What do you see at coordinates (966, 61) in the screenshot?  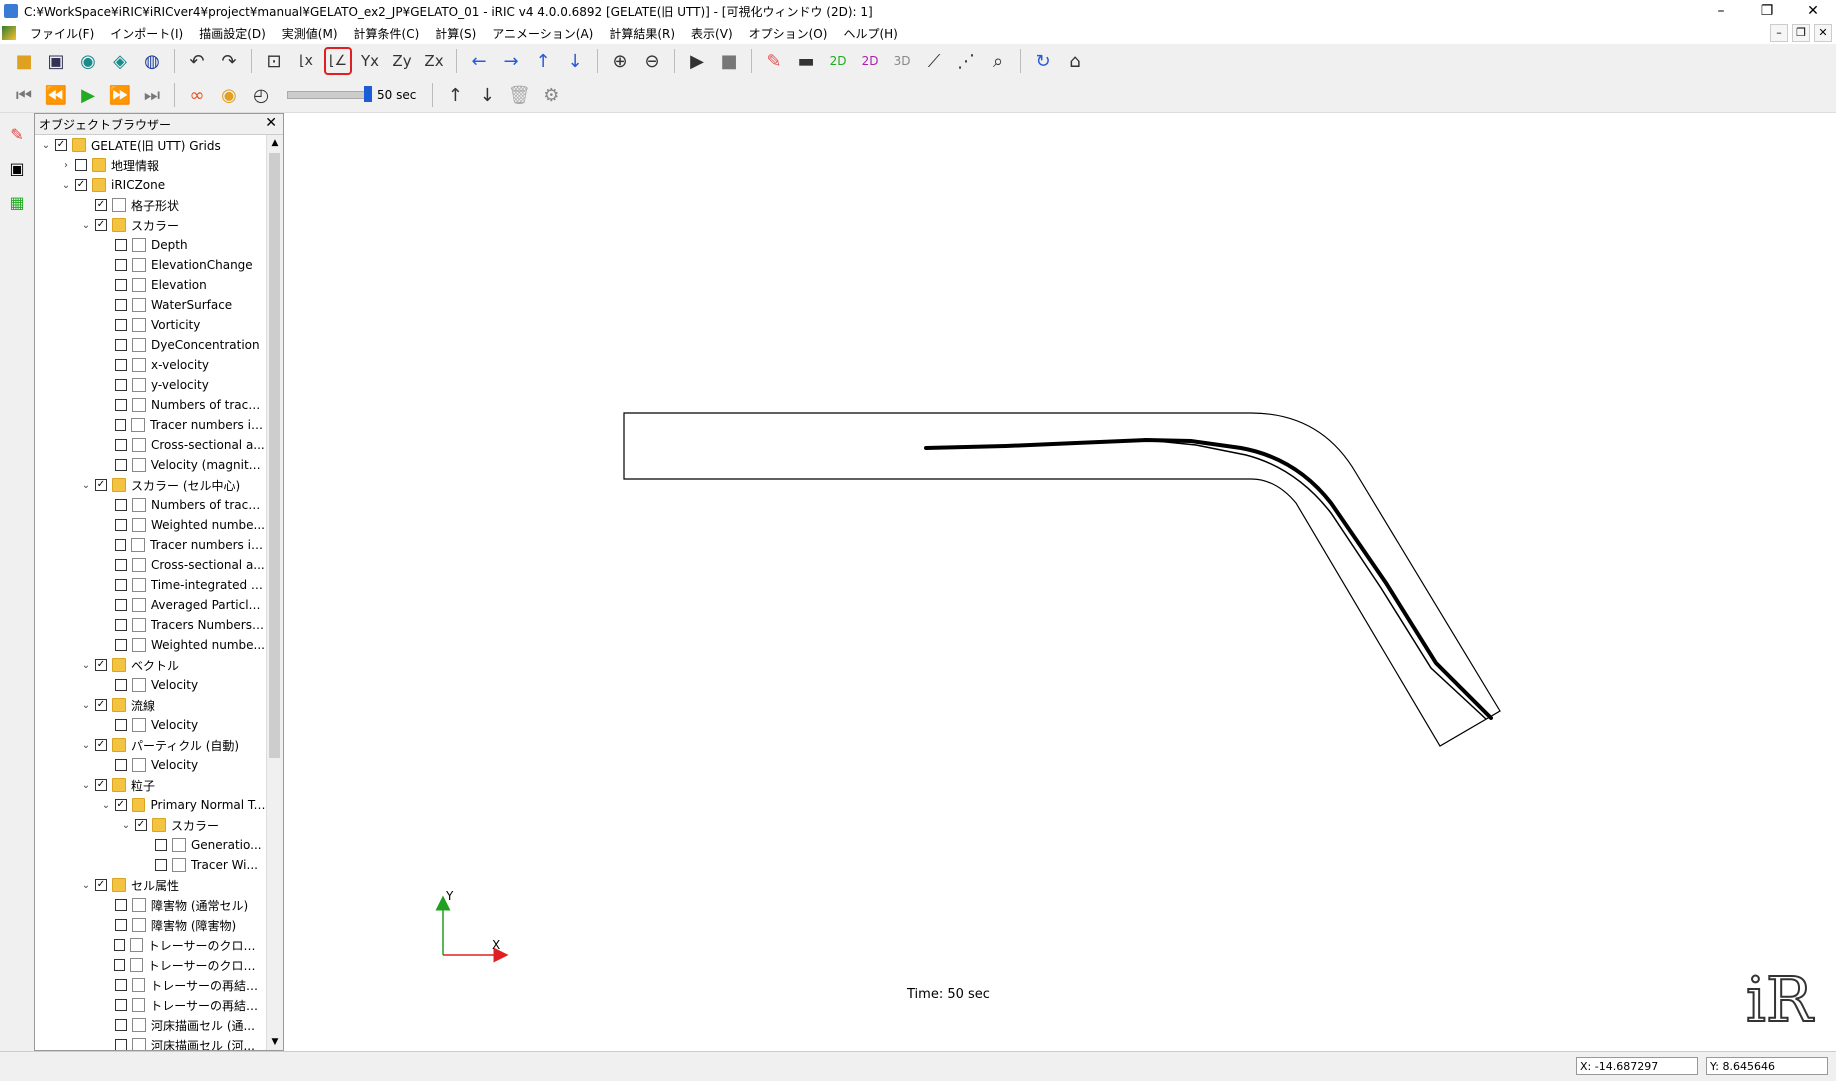 I see `scatter-icon: ⋰` at bounding box center [966, 61].